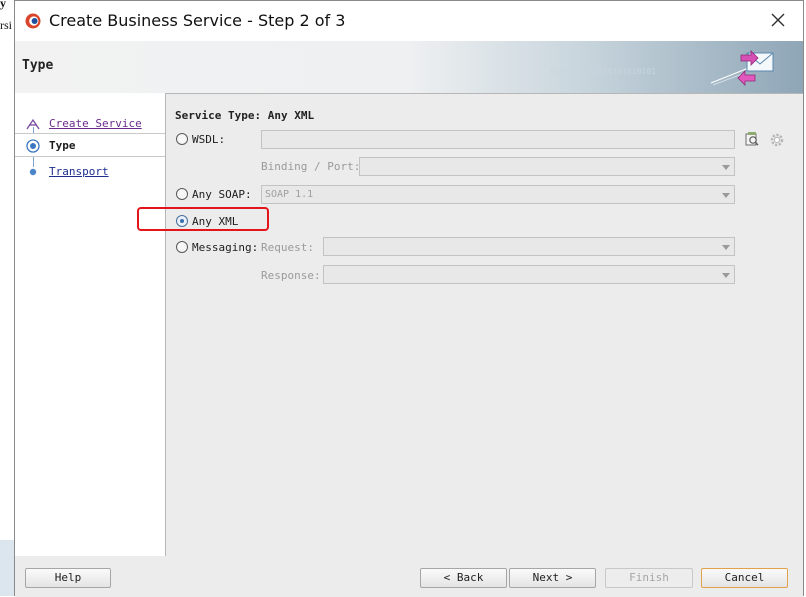 This screenshot has height=597, width=806. I want to click on gear-icon, so click(777, 140).